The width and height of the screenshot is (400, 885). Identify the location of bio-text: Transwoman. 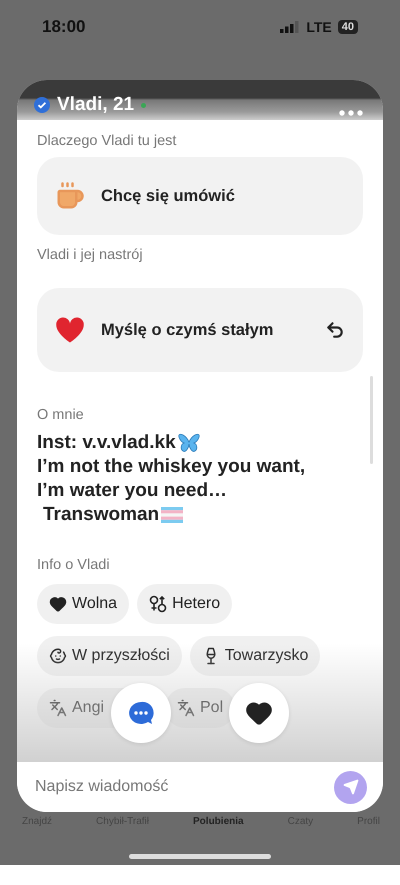
(101, 515).